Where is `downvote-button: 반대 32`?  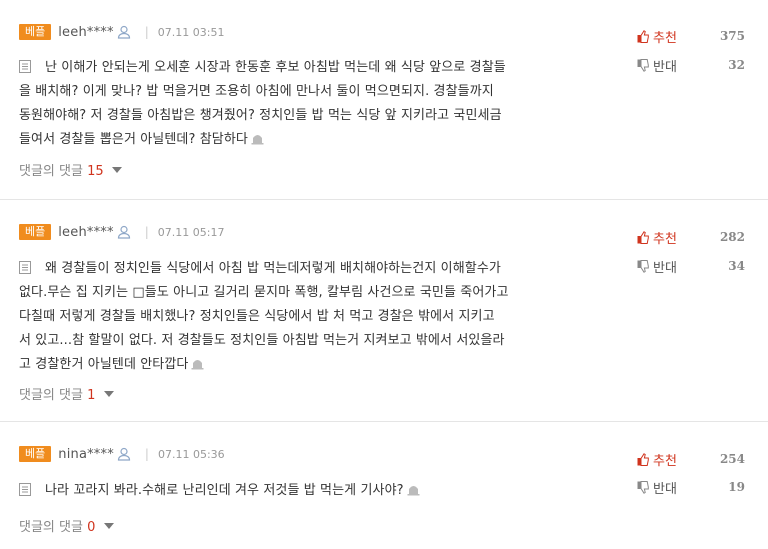
downvote-button: 반대 32 is located at coordinates (691, 66).